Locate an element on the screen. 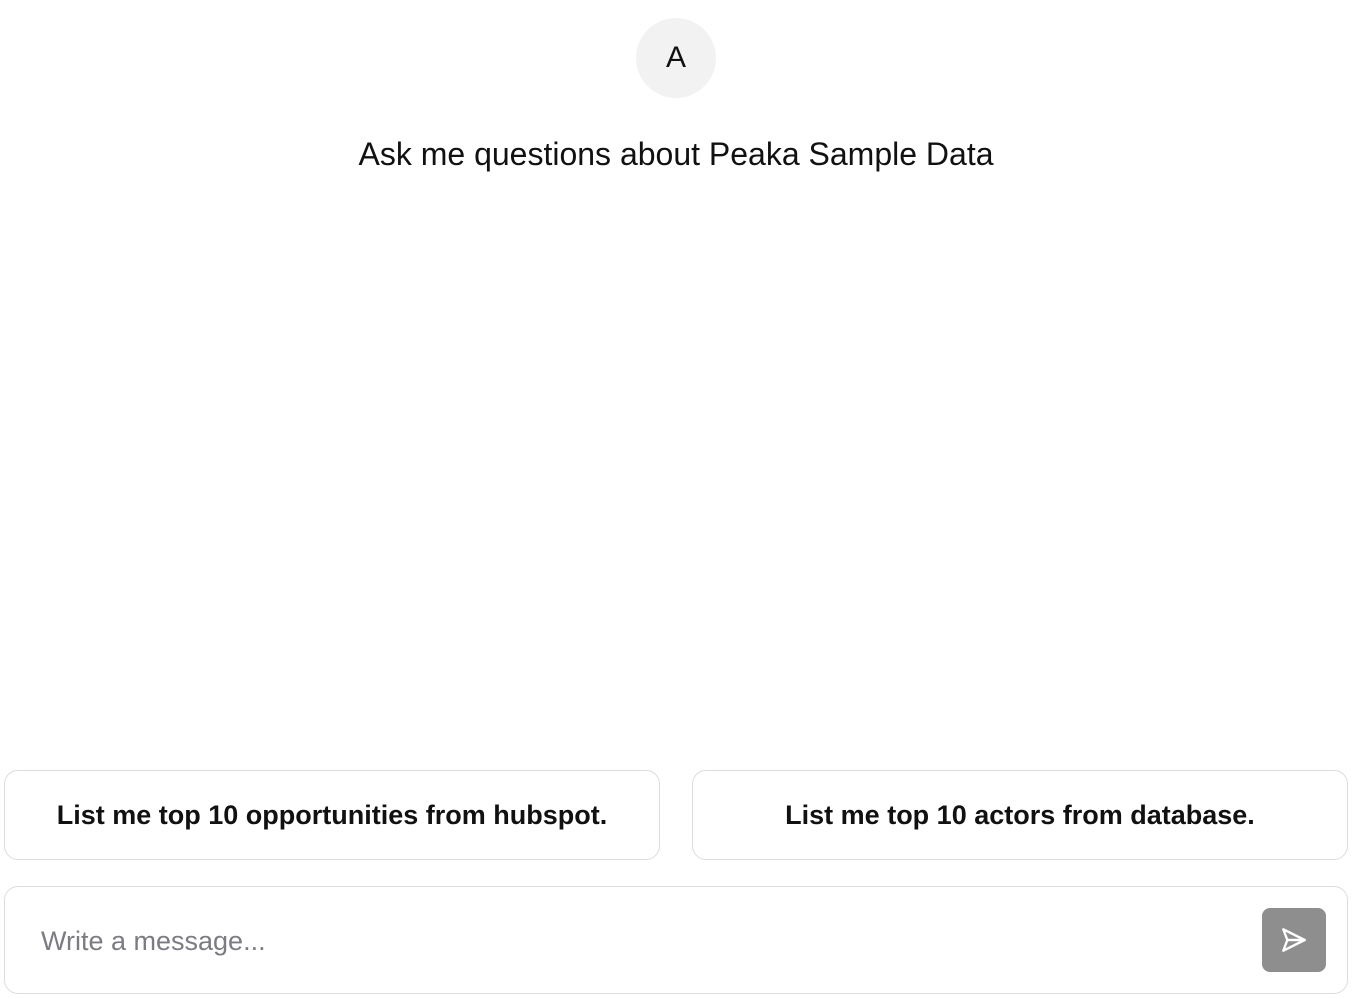 The width and height of the screenshot is (1352, 999). suggestion-database-actors: List me top 10 actors from database. is located at coordinates (1020, 815).